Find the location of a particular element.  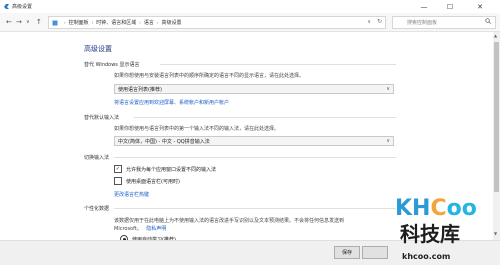

display-language-value: 使用语言列表(推荐) is located at coordinates (140, 89).